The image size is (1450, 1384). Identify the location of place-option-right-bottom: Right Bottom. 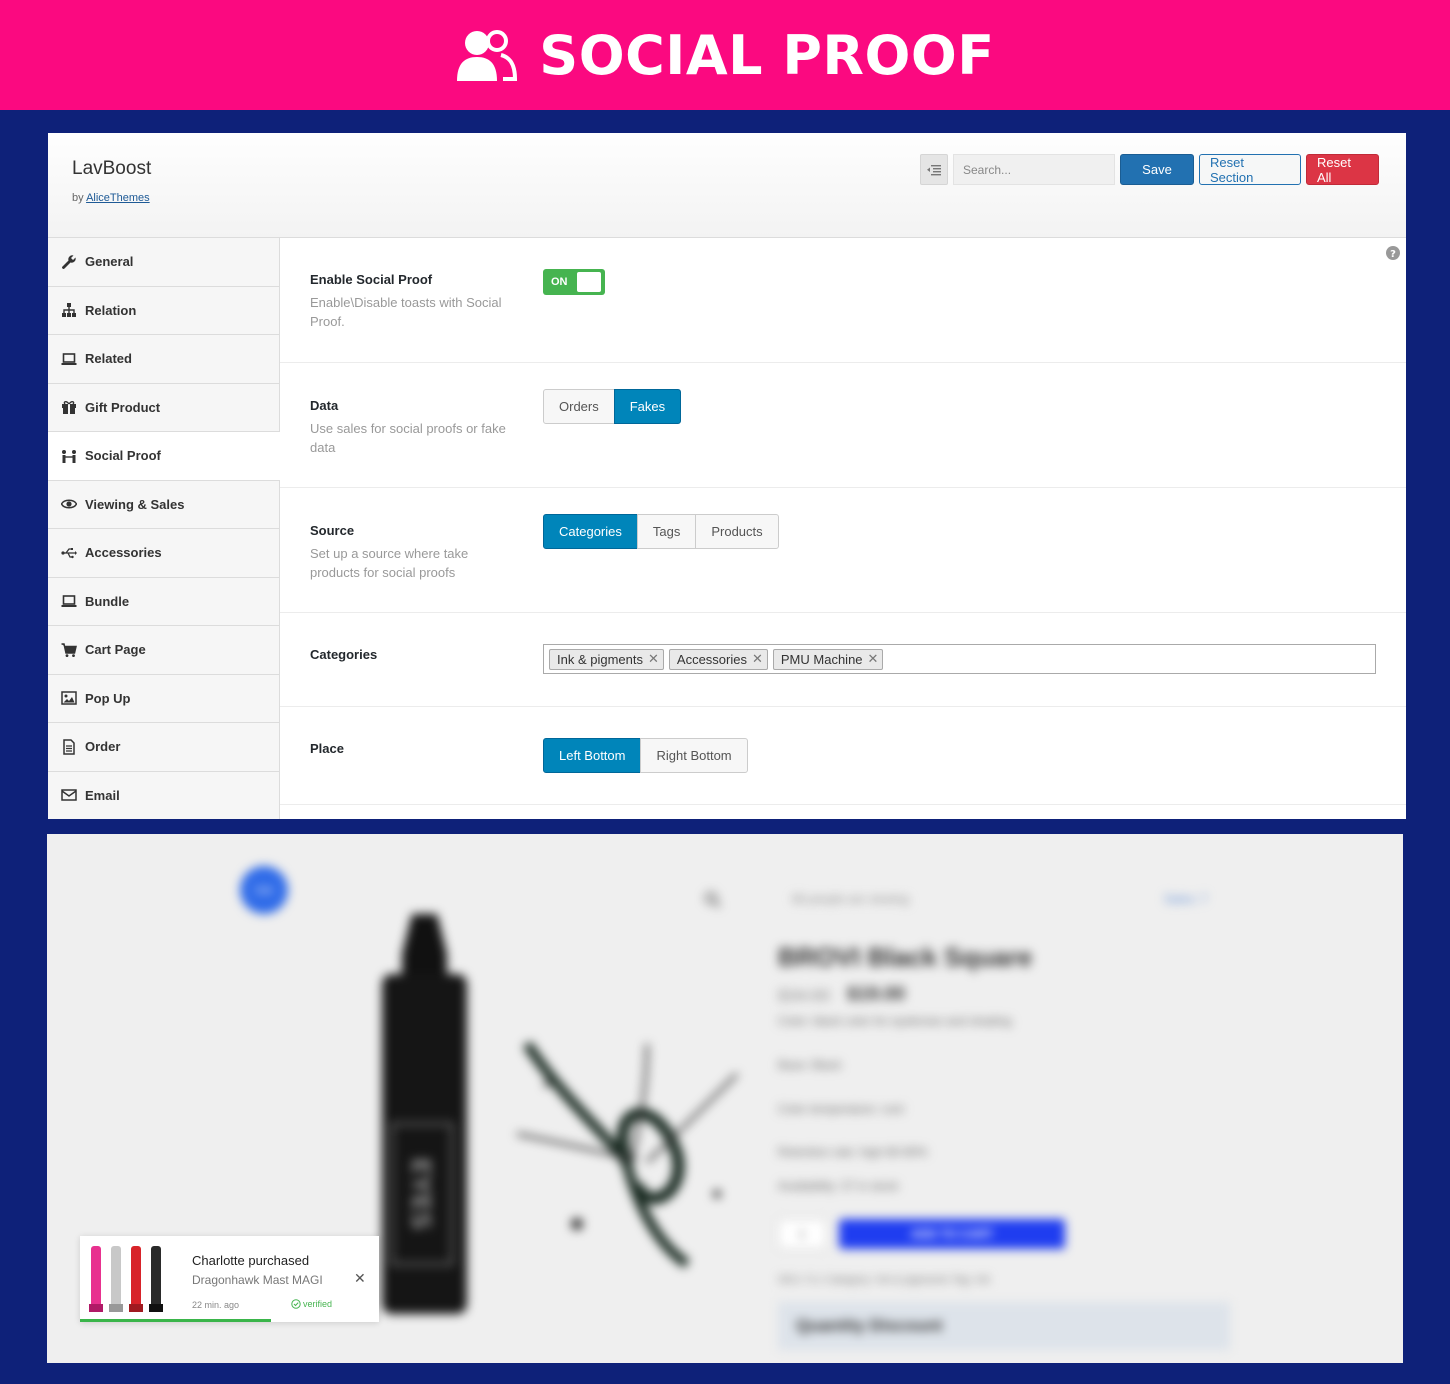
(694, 755).